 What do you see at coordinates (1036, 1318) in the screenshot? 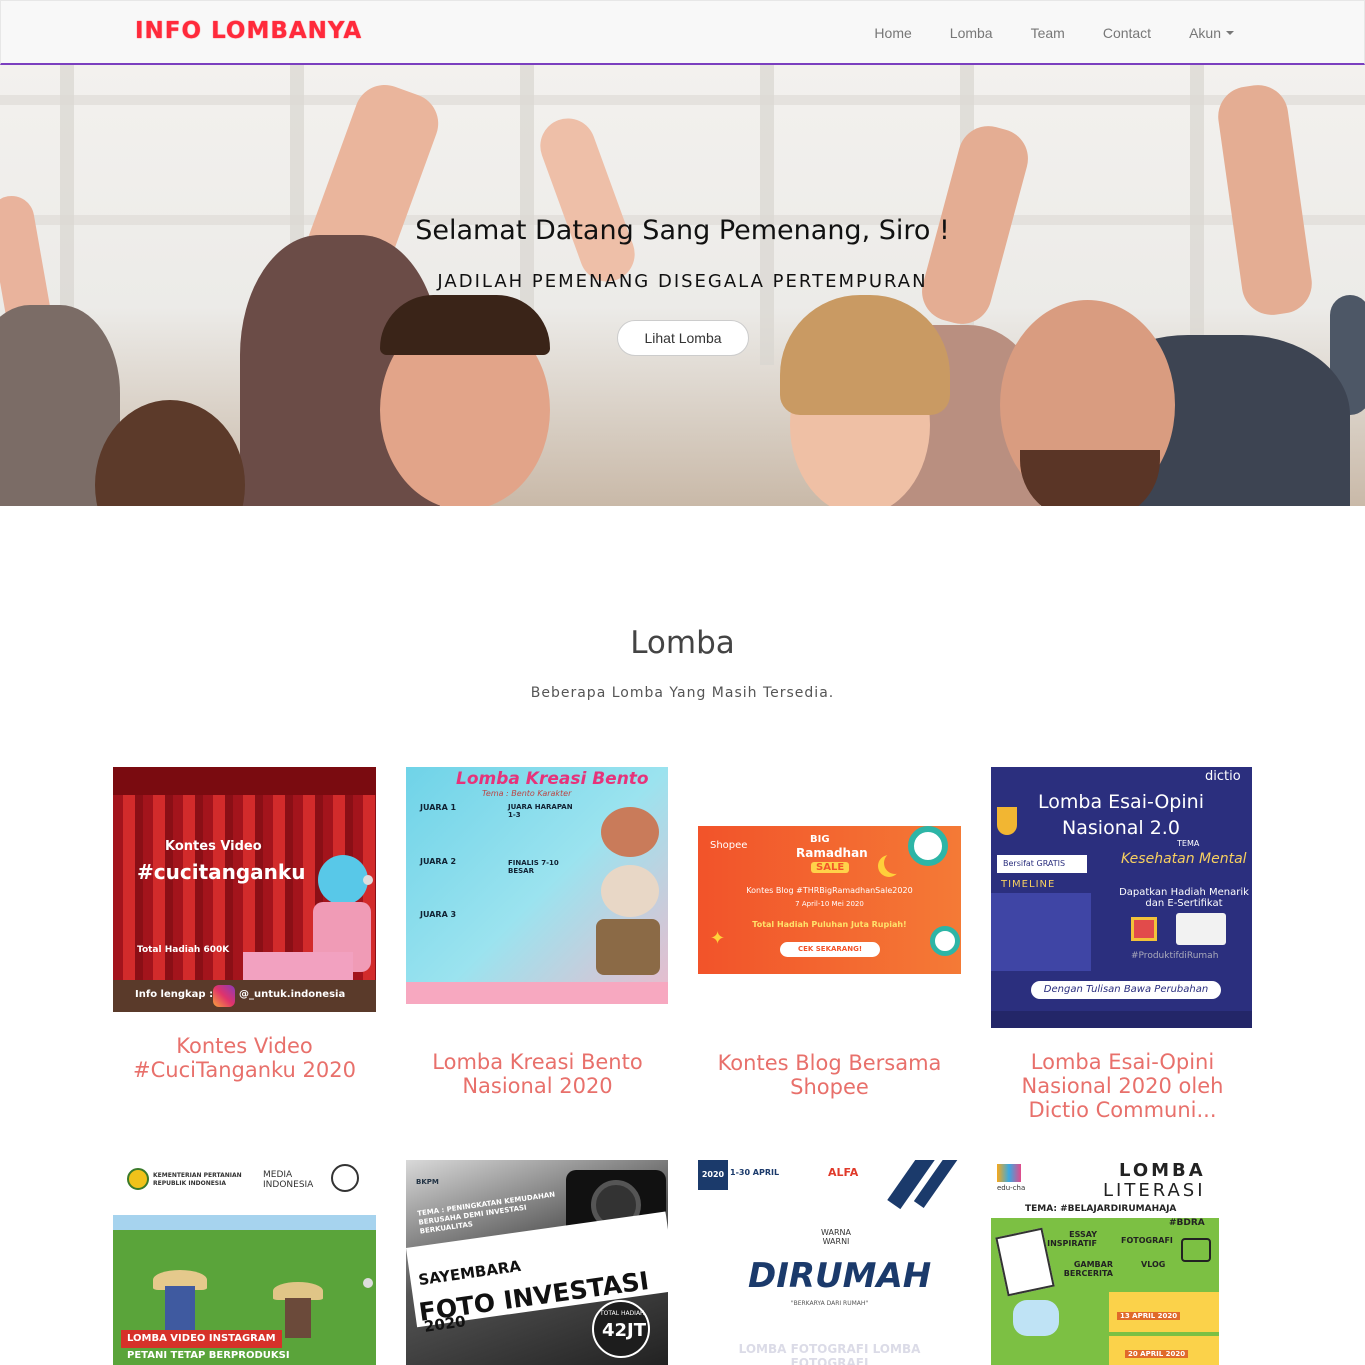
I see `mask-illustration` at bounding box center [1036, 1318].